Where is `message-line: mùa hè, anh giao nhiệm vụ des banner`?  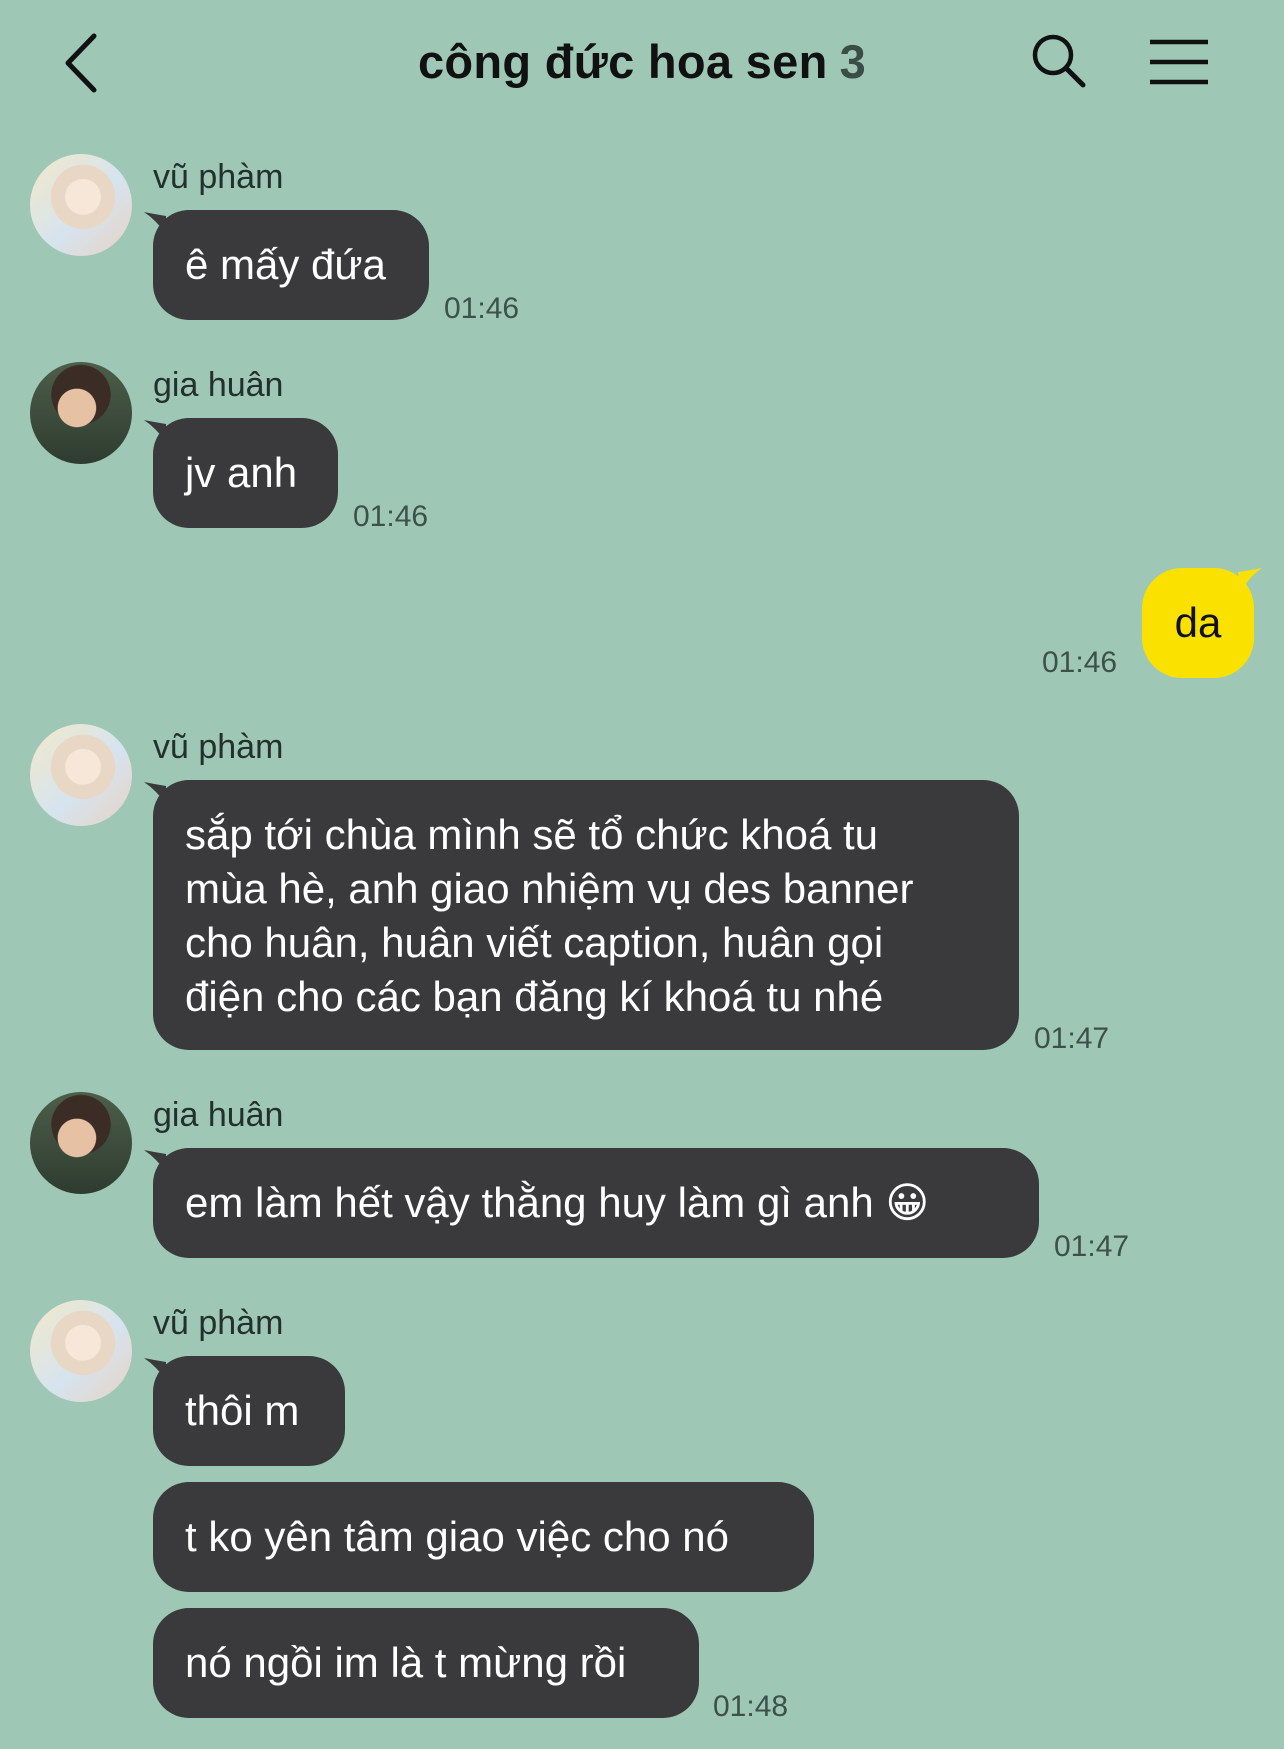
message-line: mùa hè, anh giao nhiệm vụ des banner is located at coordinates (549, 888).